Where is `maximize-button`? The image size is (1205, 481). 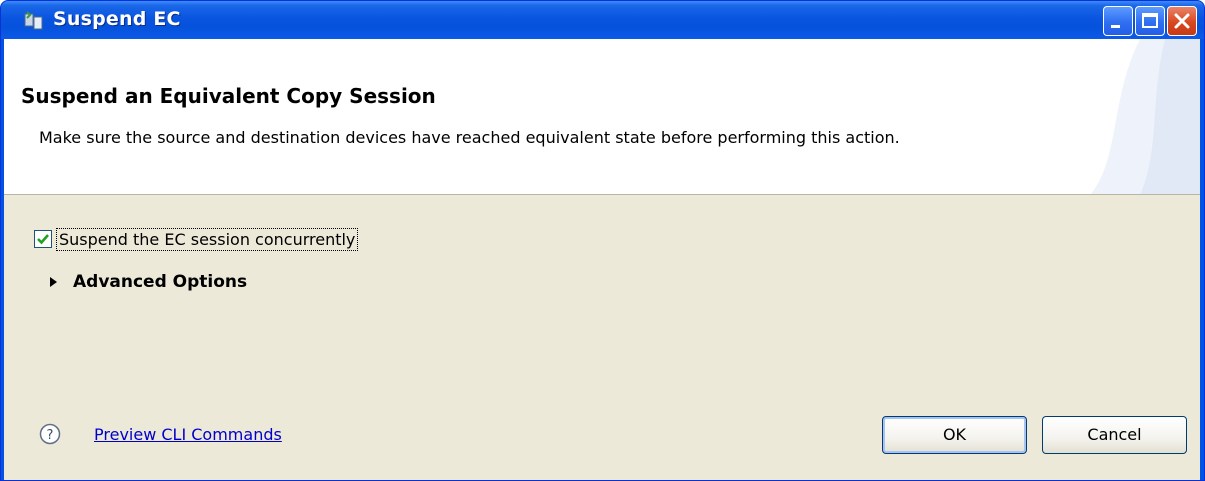
maximize-button is located at coordinates (1150, 21).